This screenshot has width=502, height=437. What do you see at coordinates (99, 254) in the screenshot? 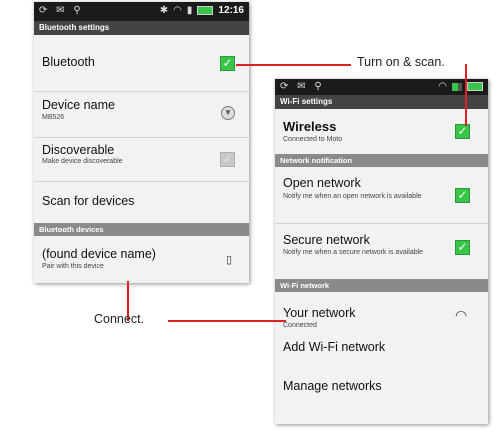
I see `row-title: (found device name)` at bounding box center [99, 254].